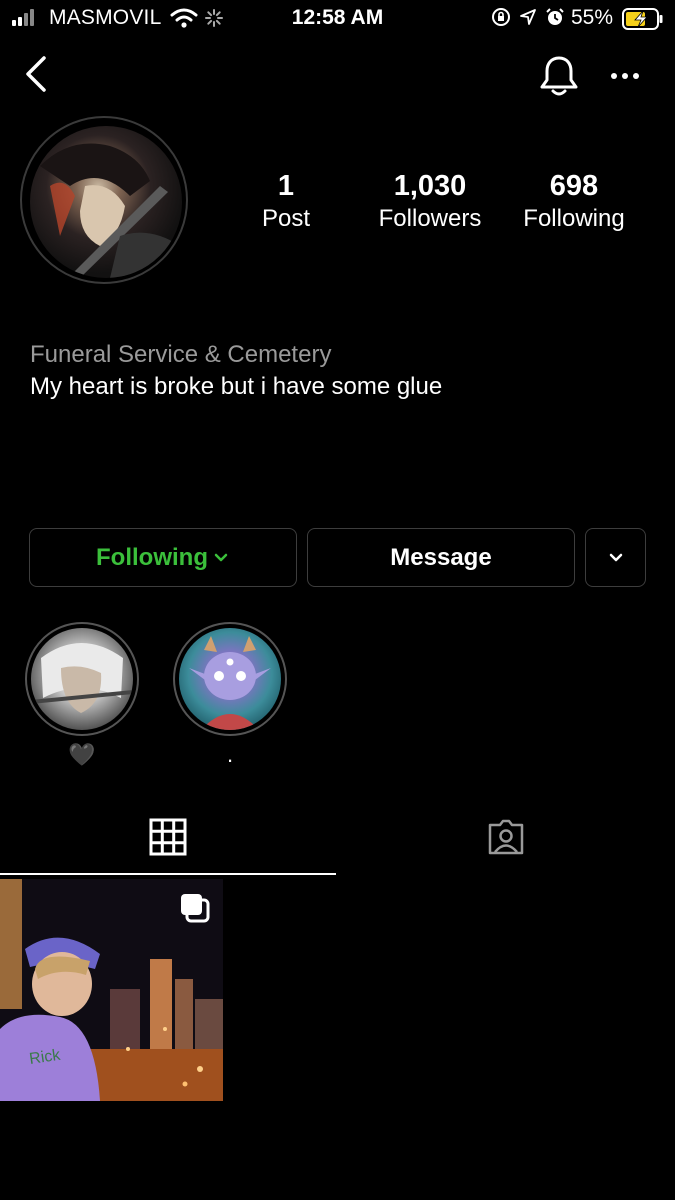 Image resolution: width=675 pixels, height=1200 pixels. I want to click on active-tab-indicator, so click(168, 874).